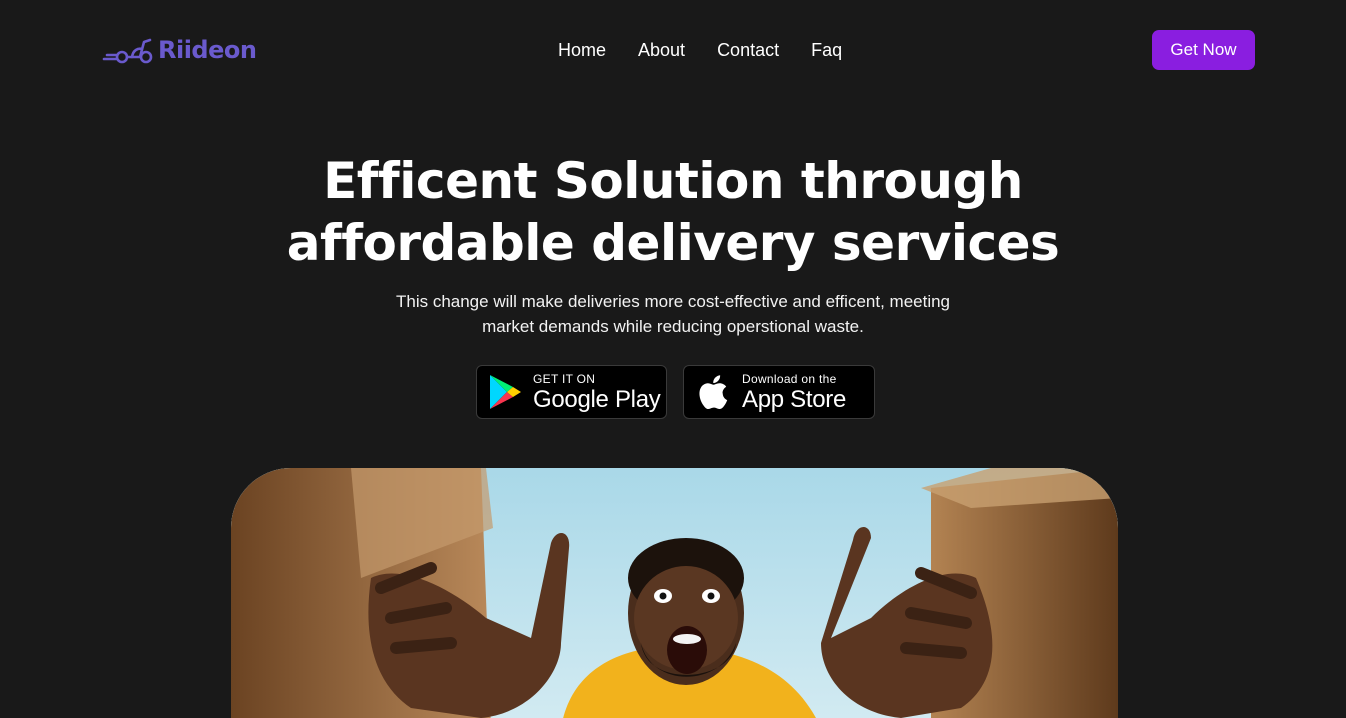 This screenshot has height=718, width=1346. I want to click on get-now-button: Get Now, so click(1203, 50).